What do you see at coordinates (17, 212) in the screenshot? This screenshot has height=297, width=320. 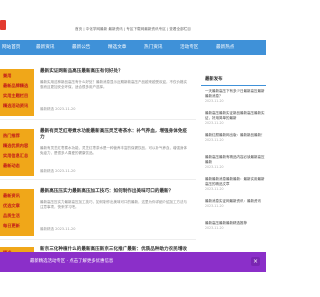 I see `post-thumbnail: 最新资讯 优选文章 品质生活 每日更新` at bounding box center [17, 212].